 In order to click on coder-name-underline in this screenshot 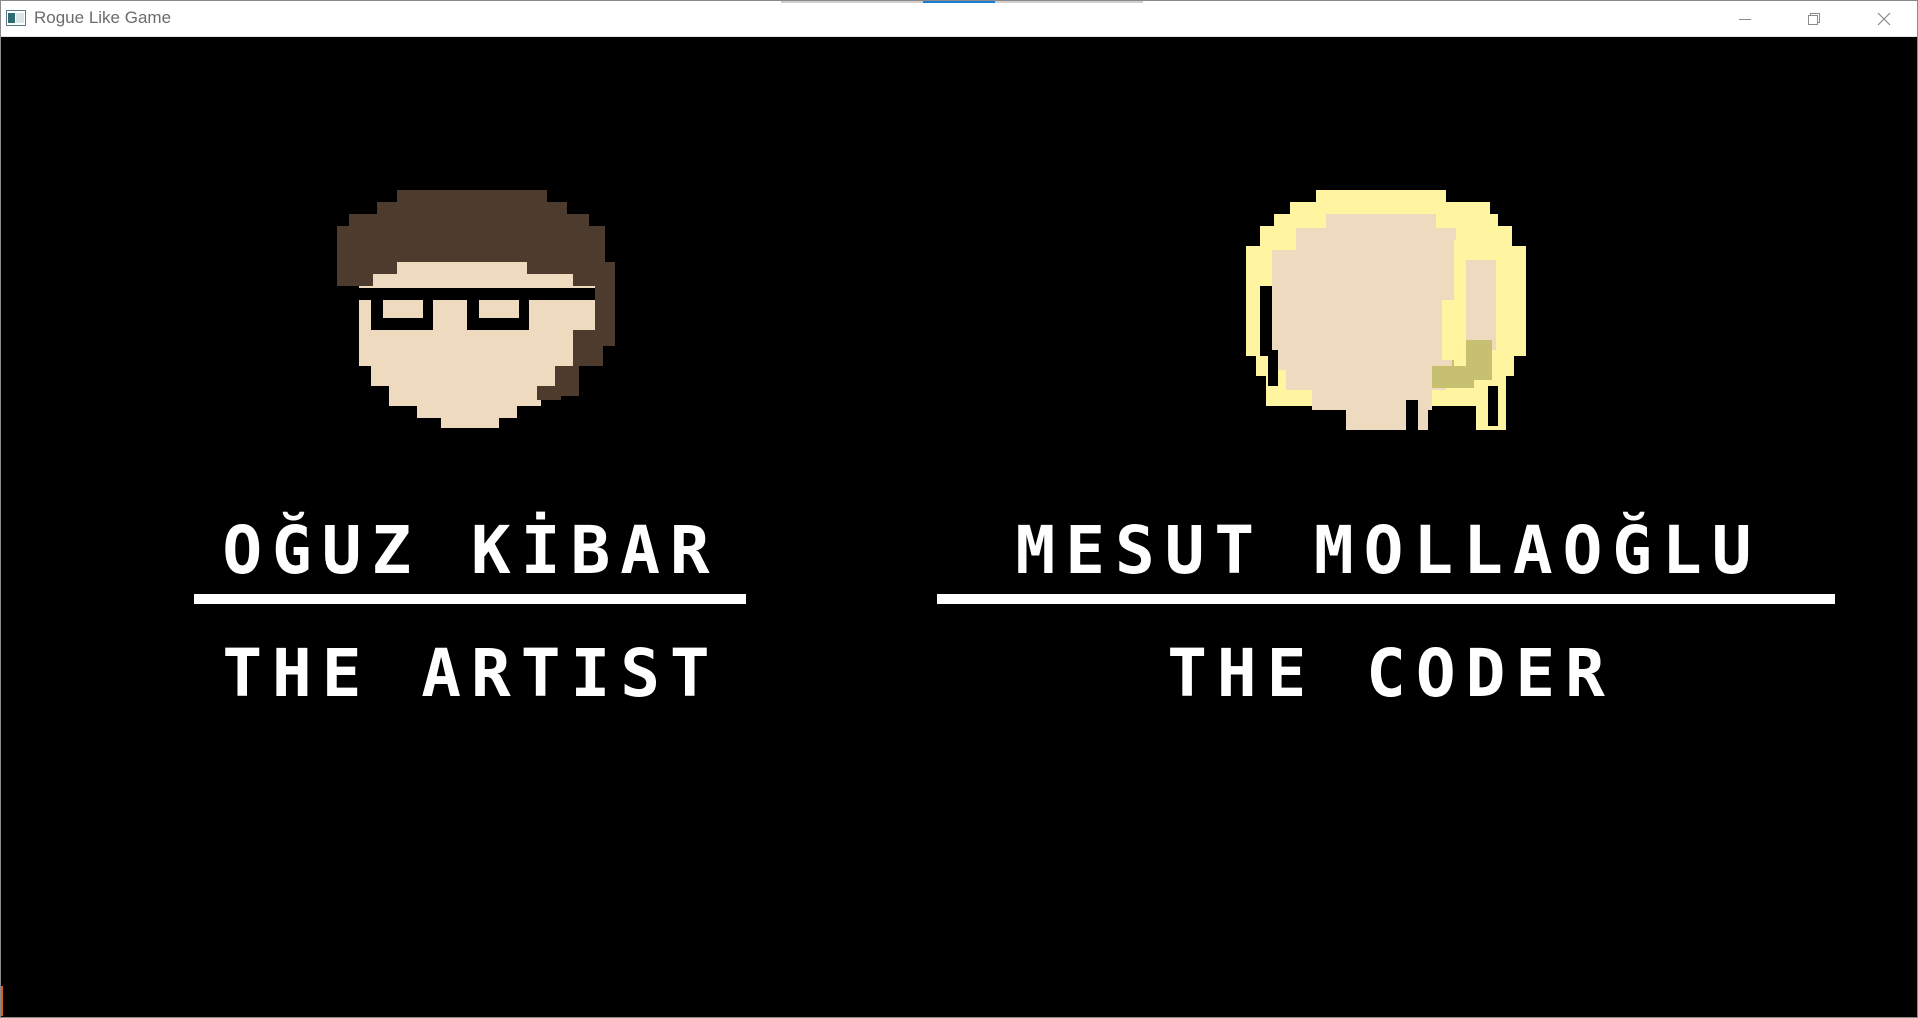, I will do `click(1386, 599)`.